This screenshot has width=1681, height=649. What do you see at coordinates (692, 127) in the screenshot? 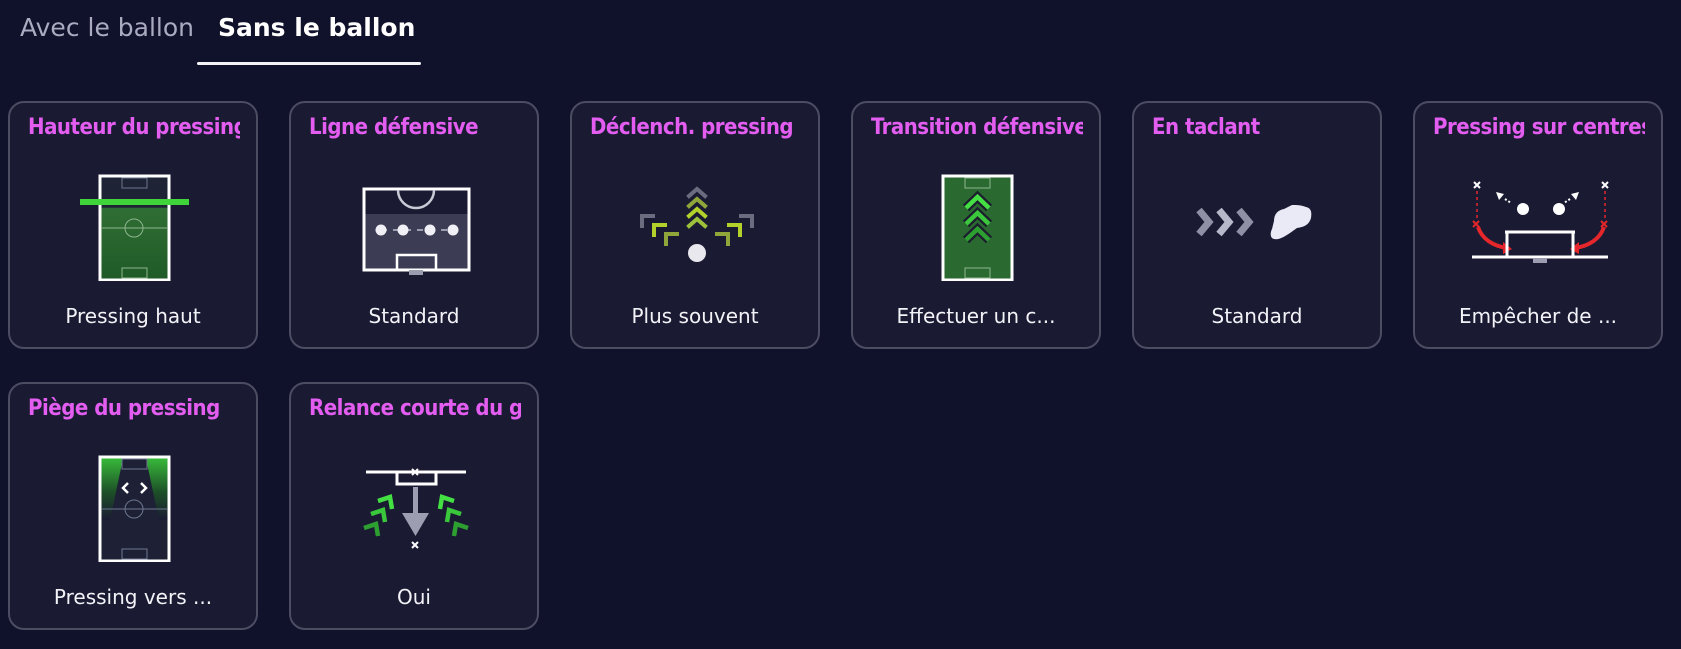
I see `card-title: Déclench. pressing` at bounding box center [692, 127].